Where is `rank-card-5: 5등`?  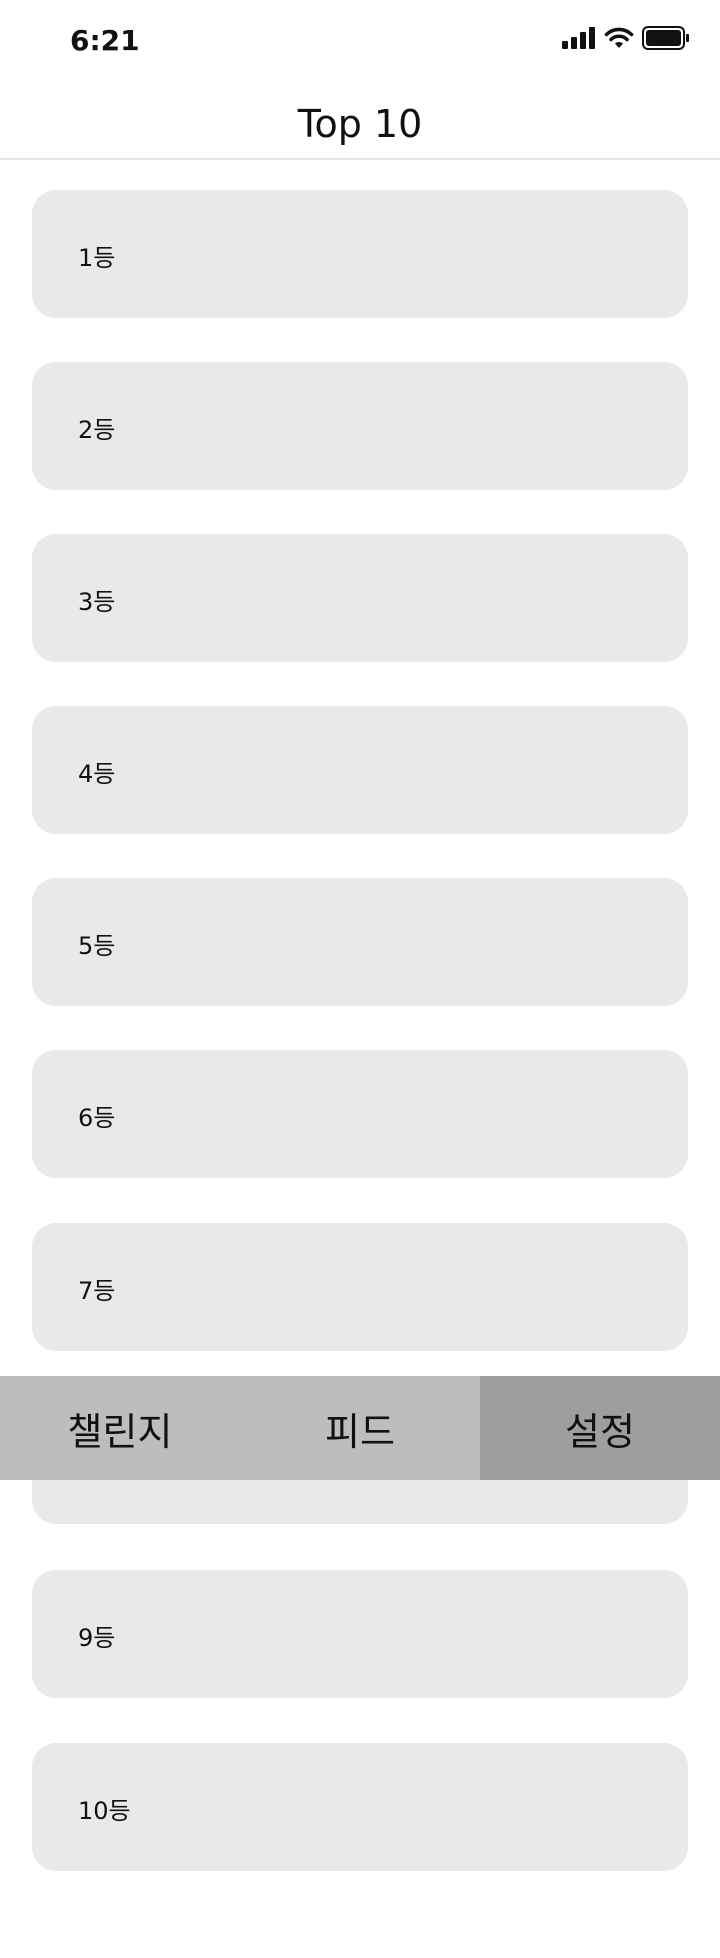
rank-card-5: 5등 is located at coordinates (360, 942).